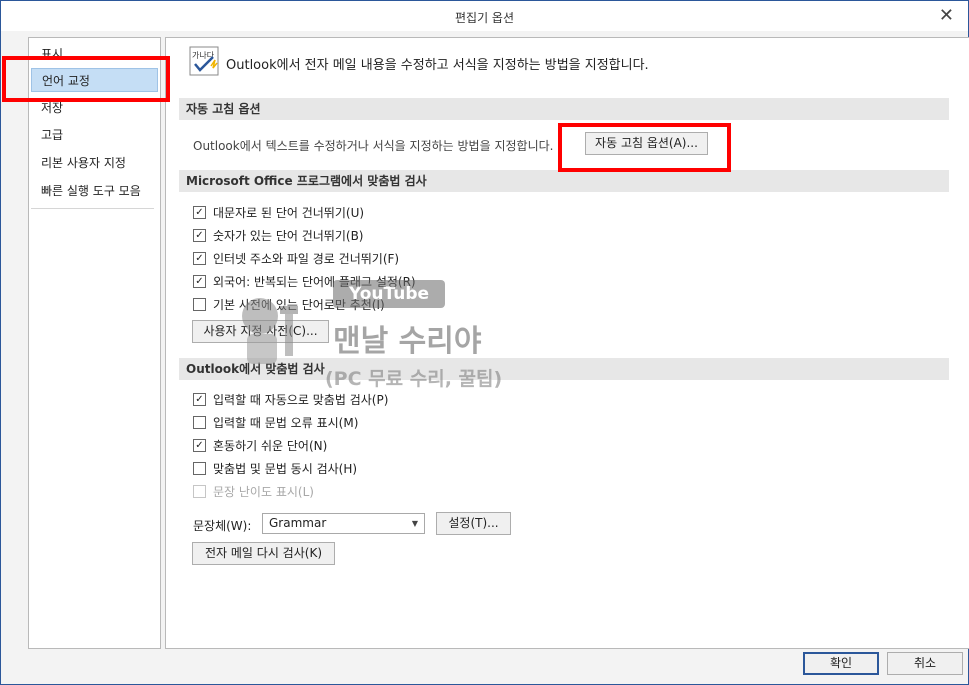 The width and height of the screenshot is (969, 685). Describe the element at coordinates (94, 163) in the screenshot. I see `sidebar-item-customize-ribbon: 리본 사용자 지정` at that location.